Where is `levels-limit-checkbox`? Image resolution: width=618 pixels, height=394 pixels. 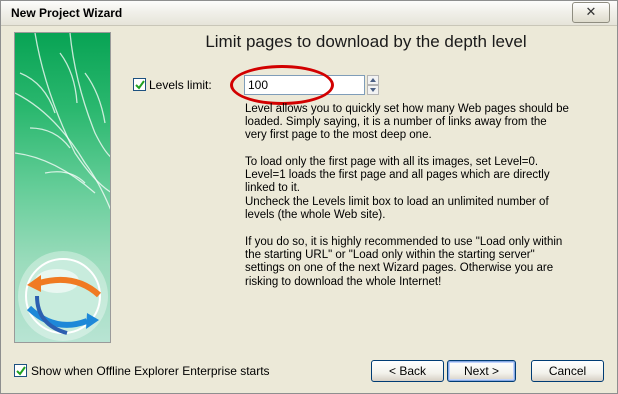
levels-limit-checkbox is located at coordinates (139, 84).